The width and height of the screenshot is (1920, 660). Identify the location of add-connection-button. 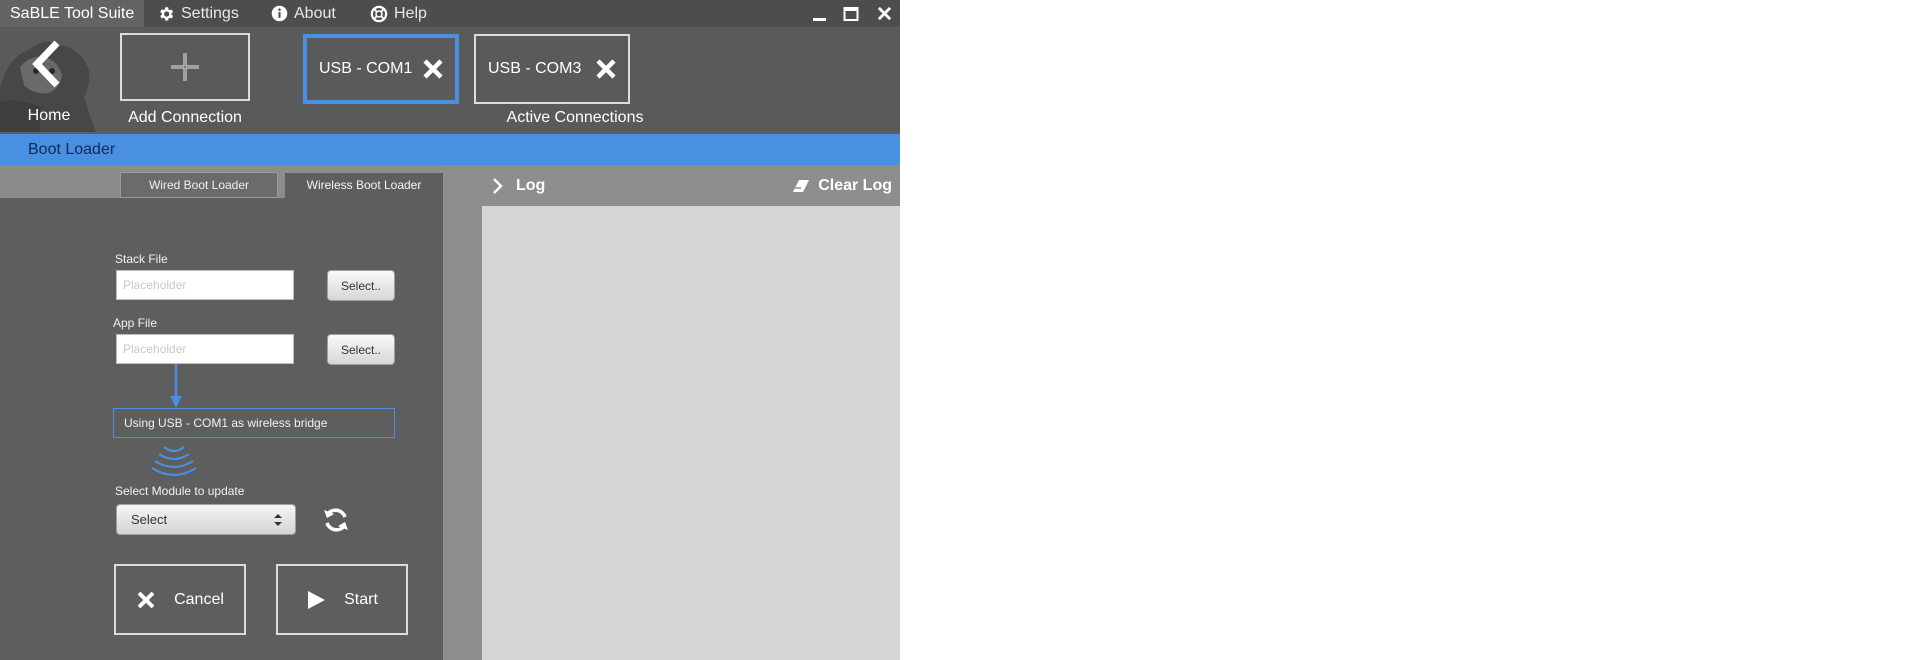
(185, 67).